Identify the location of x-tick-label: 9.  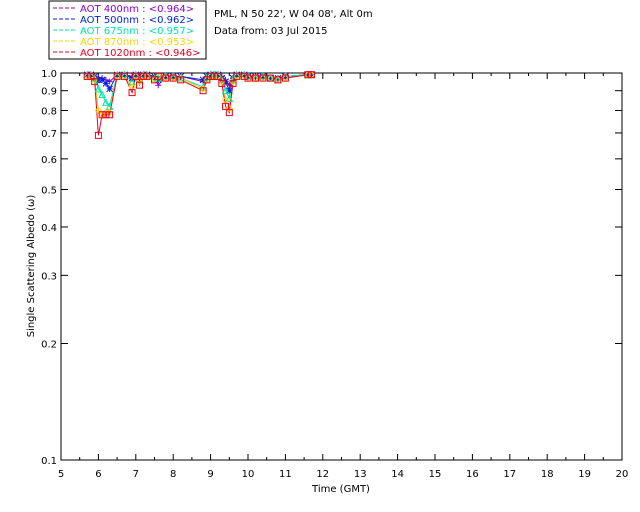
(210, 474).